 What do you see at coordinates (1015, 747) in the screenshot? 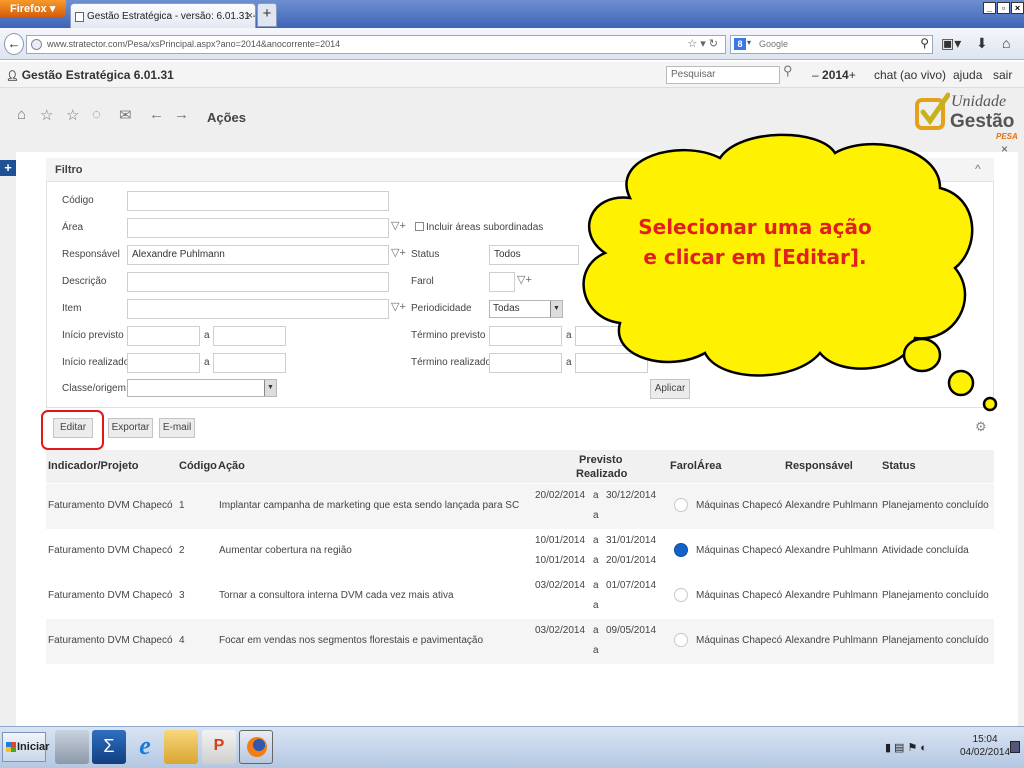
I see `show-desktop-icon` at bounding box center [1015, 747].